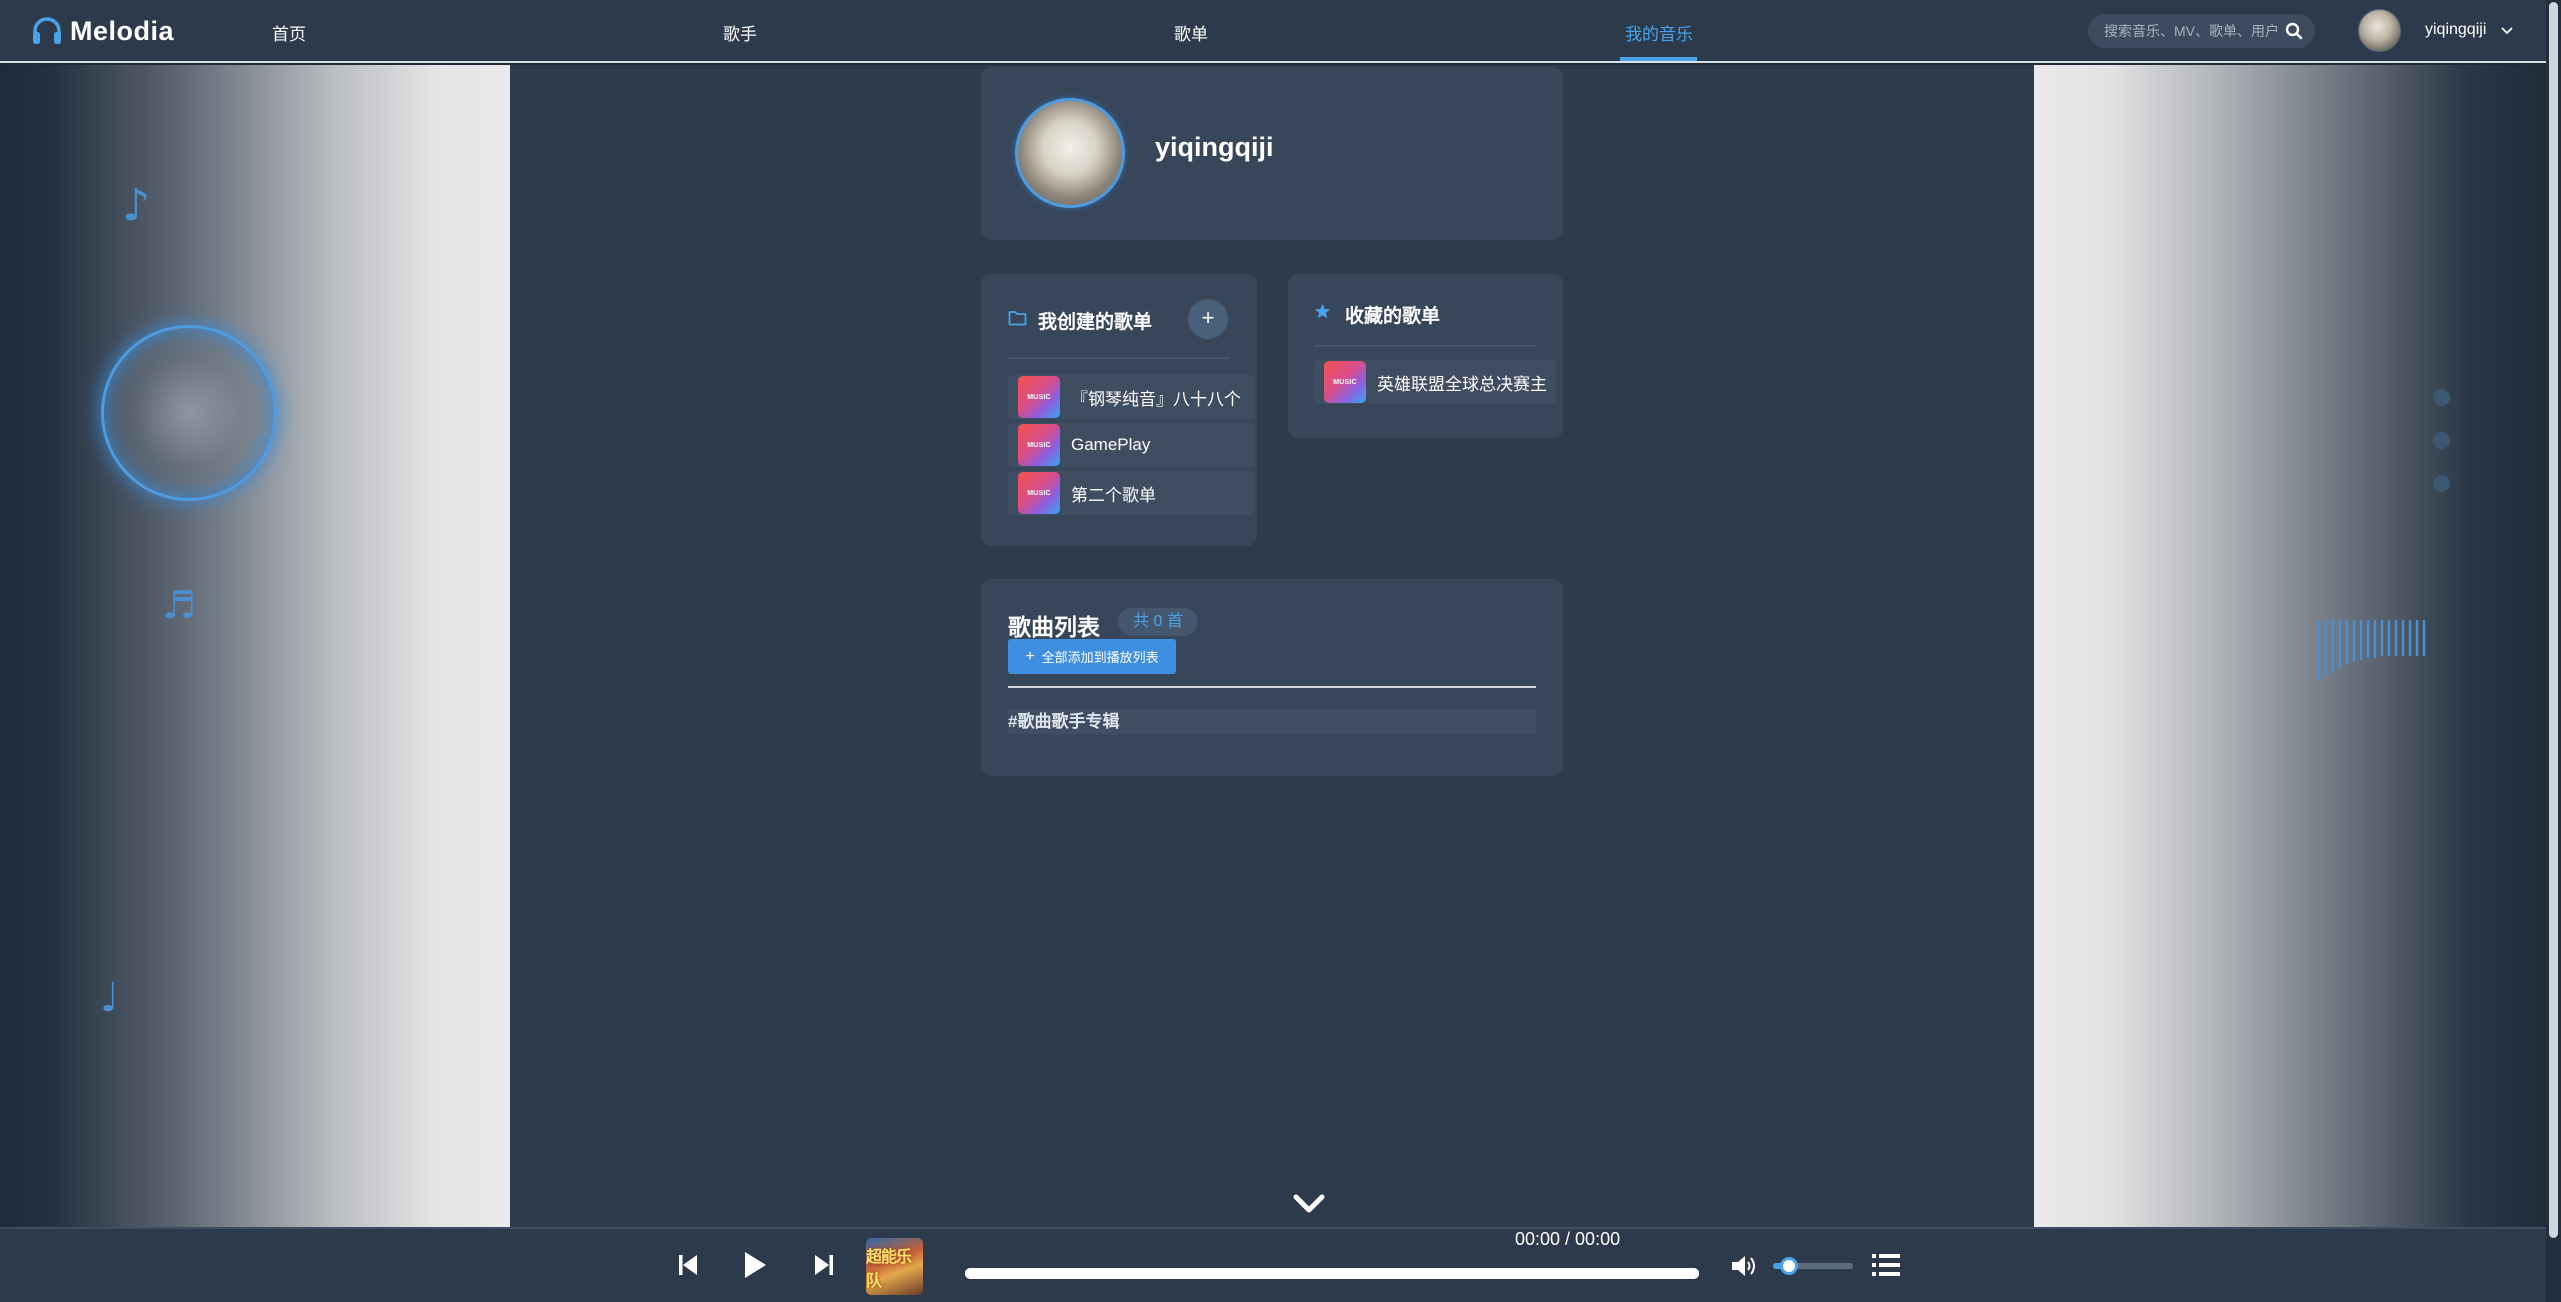 The height and width of the screenshot is (1302, 2561). I want to click on user-avatar, so click(2379, 30).